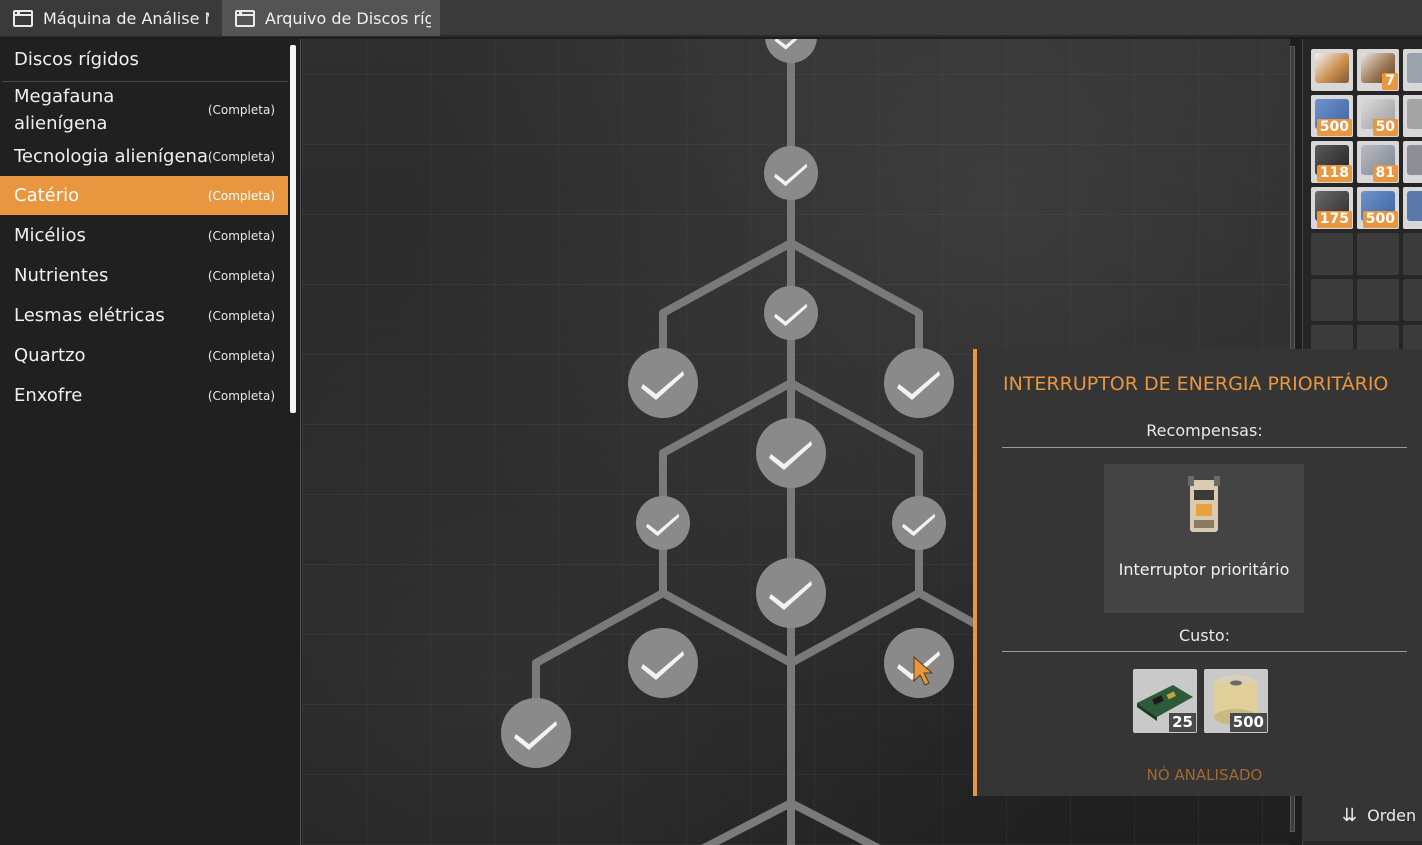 Image resolution: width=1422 pixels, height=845 pixels. I want to click on inventory-slot: 7, so click(1378, 70).